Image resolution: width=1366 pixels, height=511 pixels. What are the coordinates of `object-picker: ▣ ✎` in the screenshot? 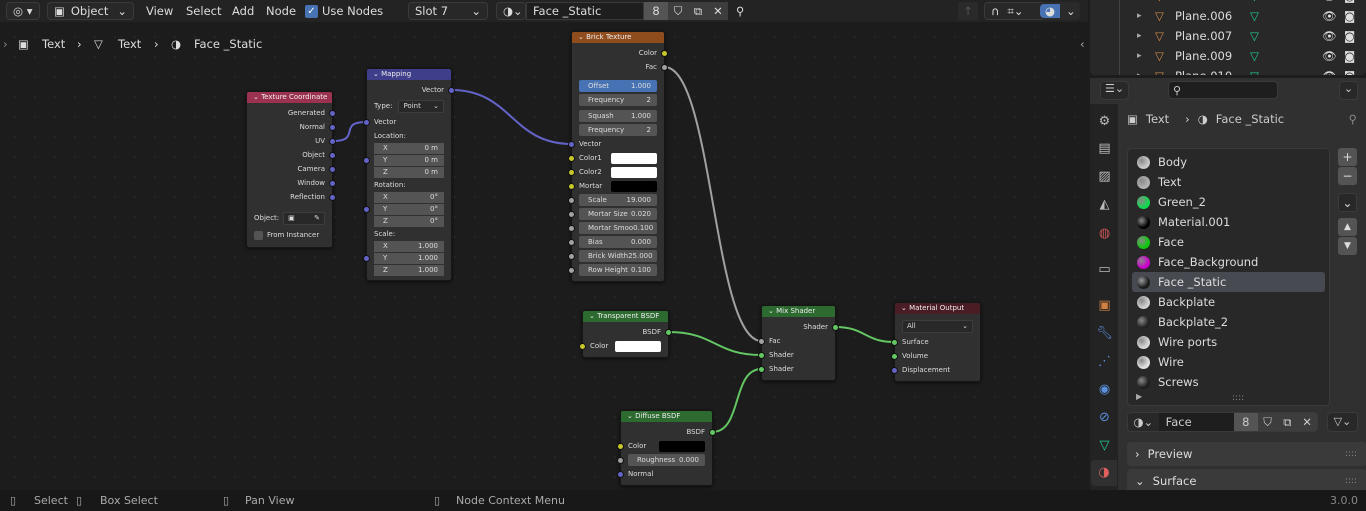 It's located at (304, 218).